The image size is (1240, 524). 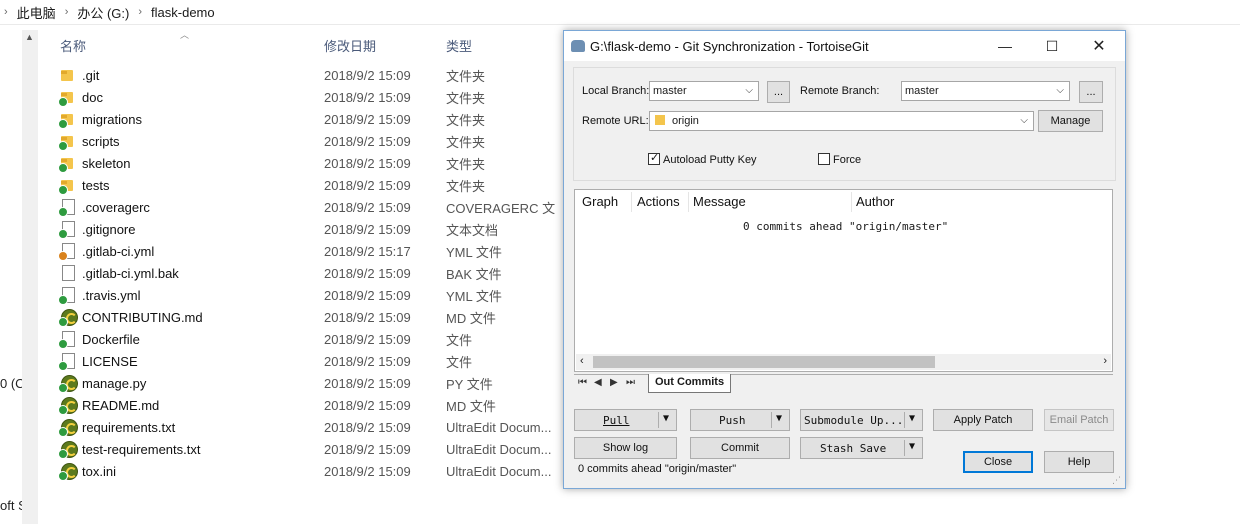 I want to click on previous-tab-icon: ◀, so click(x=598, y=382).